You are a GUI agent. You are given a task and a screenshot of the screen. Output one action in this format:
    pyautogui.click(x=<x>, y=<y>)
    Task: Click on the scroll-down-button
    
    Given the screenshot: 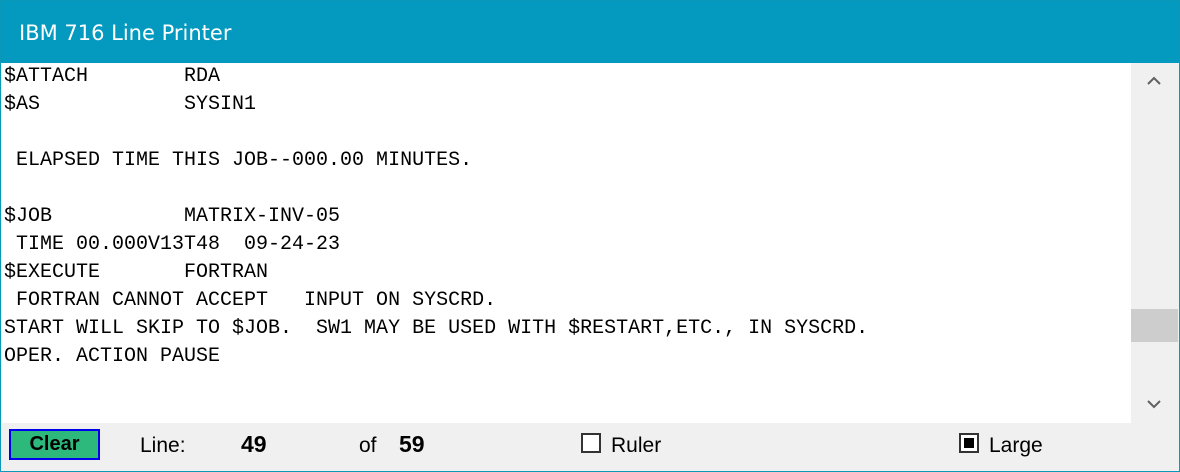 What is the action you would take?
    pyautogui.click(x=1154, y=405)
    